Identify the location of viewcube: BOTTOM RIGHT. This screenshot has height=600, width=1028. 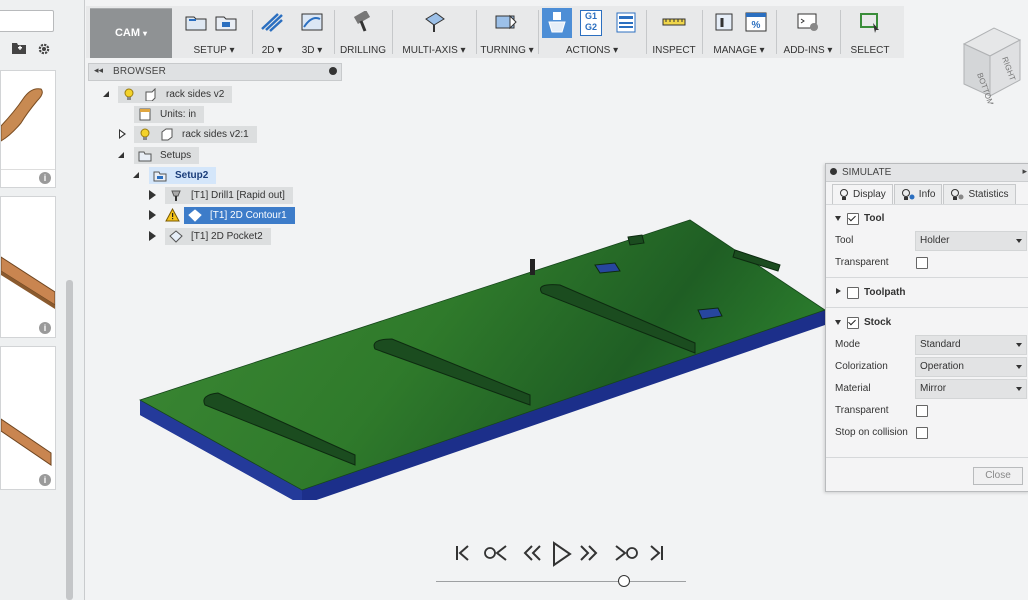
(991, 64).